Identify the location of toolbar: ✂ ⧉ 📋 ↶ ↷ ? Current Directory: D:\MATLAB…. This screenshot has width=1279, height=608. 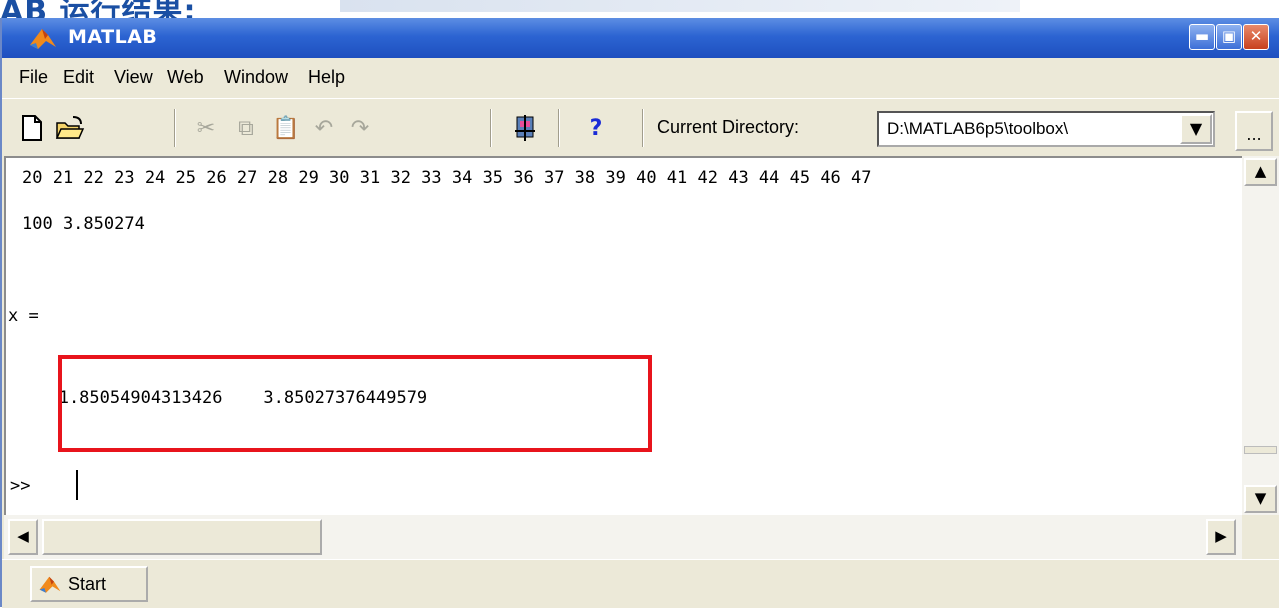
(640, 127).